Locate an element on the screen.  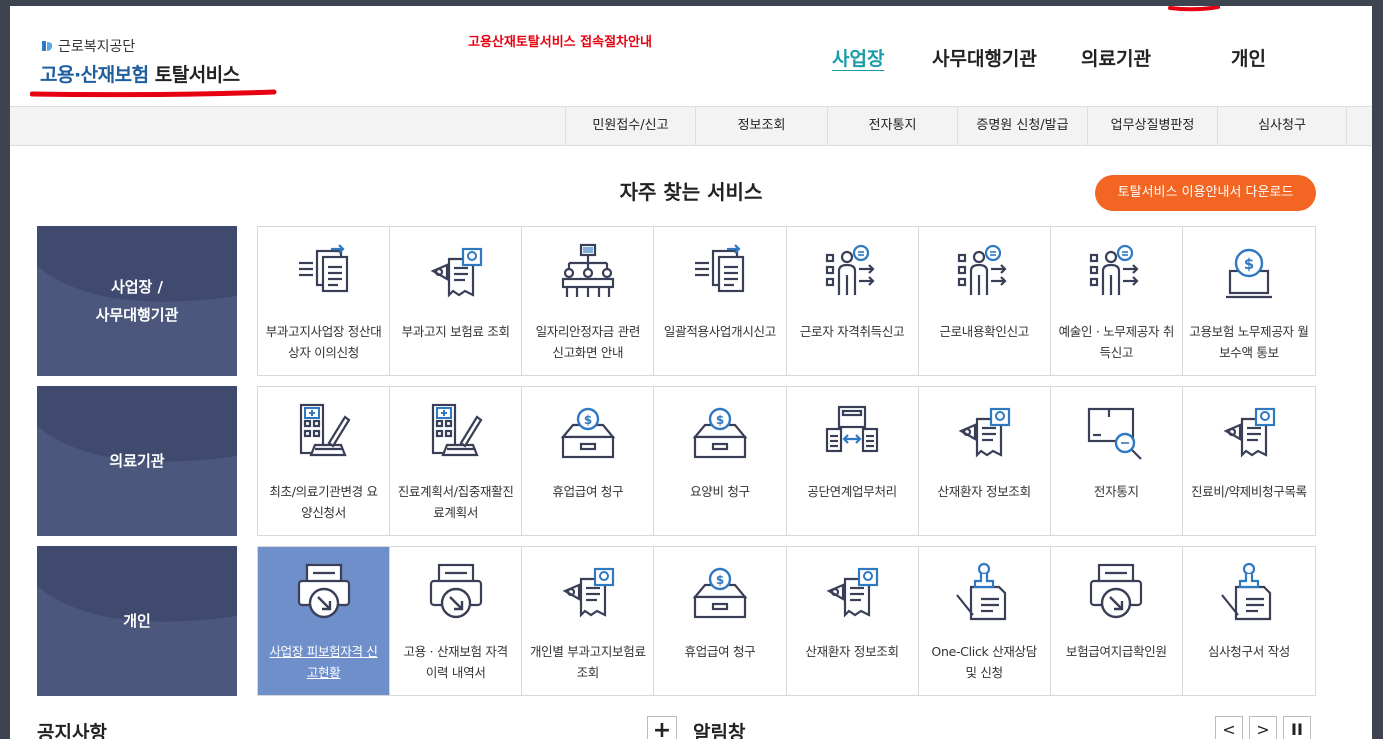
service-tile-label: 일괄적용사업개시신고 is located at coordinates (719, 331).